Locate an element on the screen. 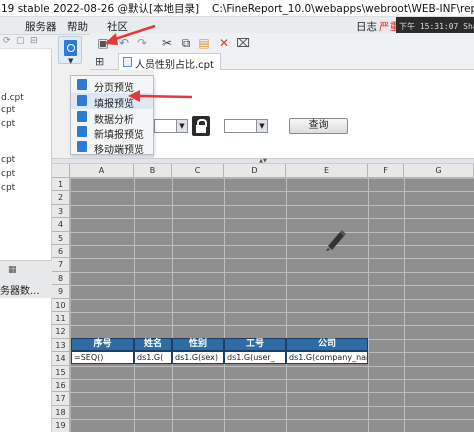 The image size is (474, 432). tree-file-item: d.cpt is located at coordinates (12, 98).